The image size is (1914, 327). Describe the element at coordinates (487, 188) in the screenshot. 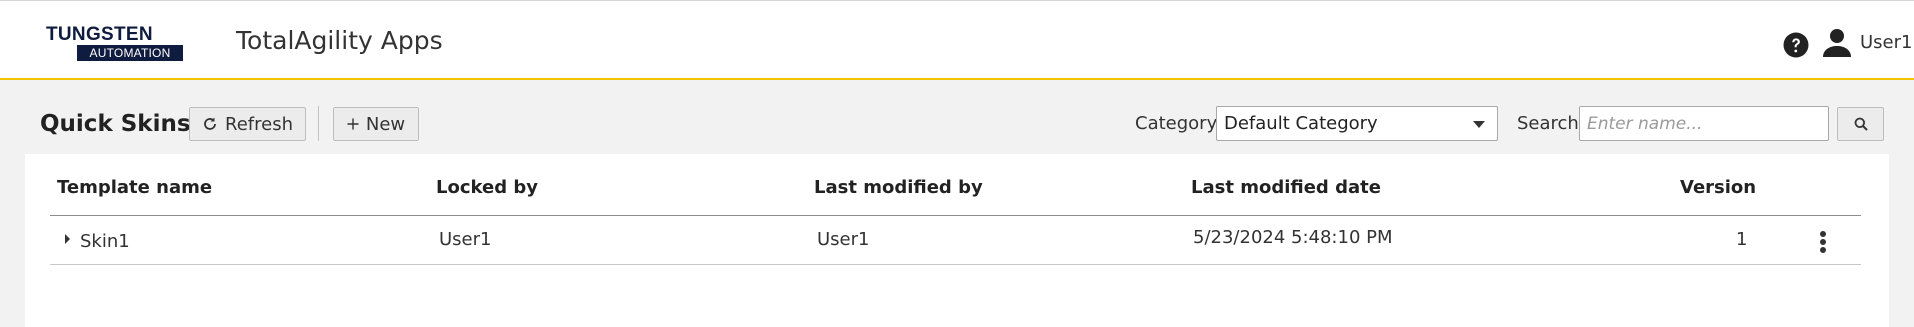

I see `column-header-locked-by: Locked by` at that location.